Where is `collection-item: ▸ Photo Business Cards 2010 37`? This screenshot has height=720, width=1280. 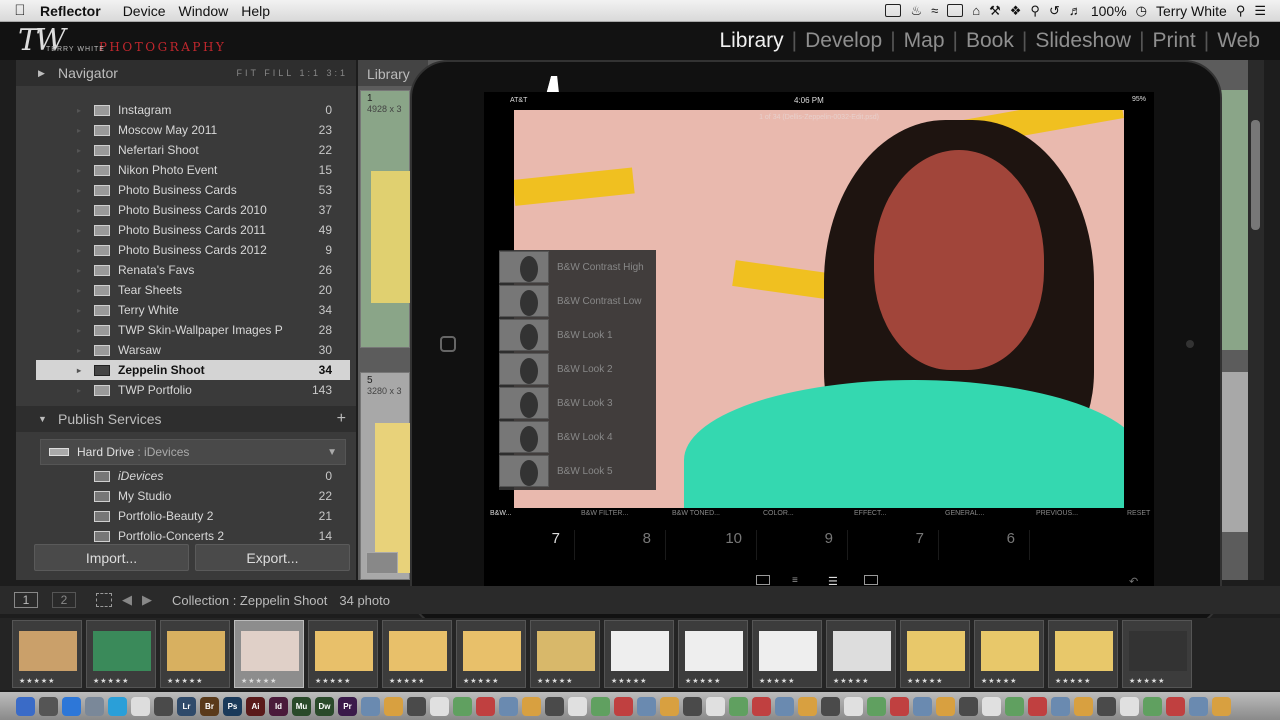 collection-item: ▸ Photo Business Cards 2010 37 is located at coordinates (193, 210).